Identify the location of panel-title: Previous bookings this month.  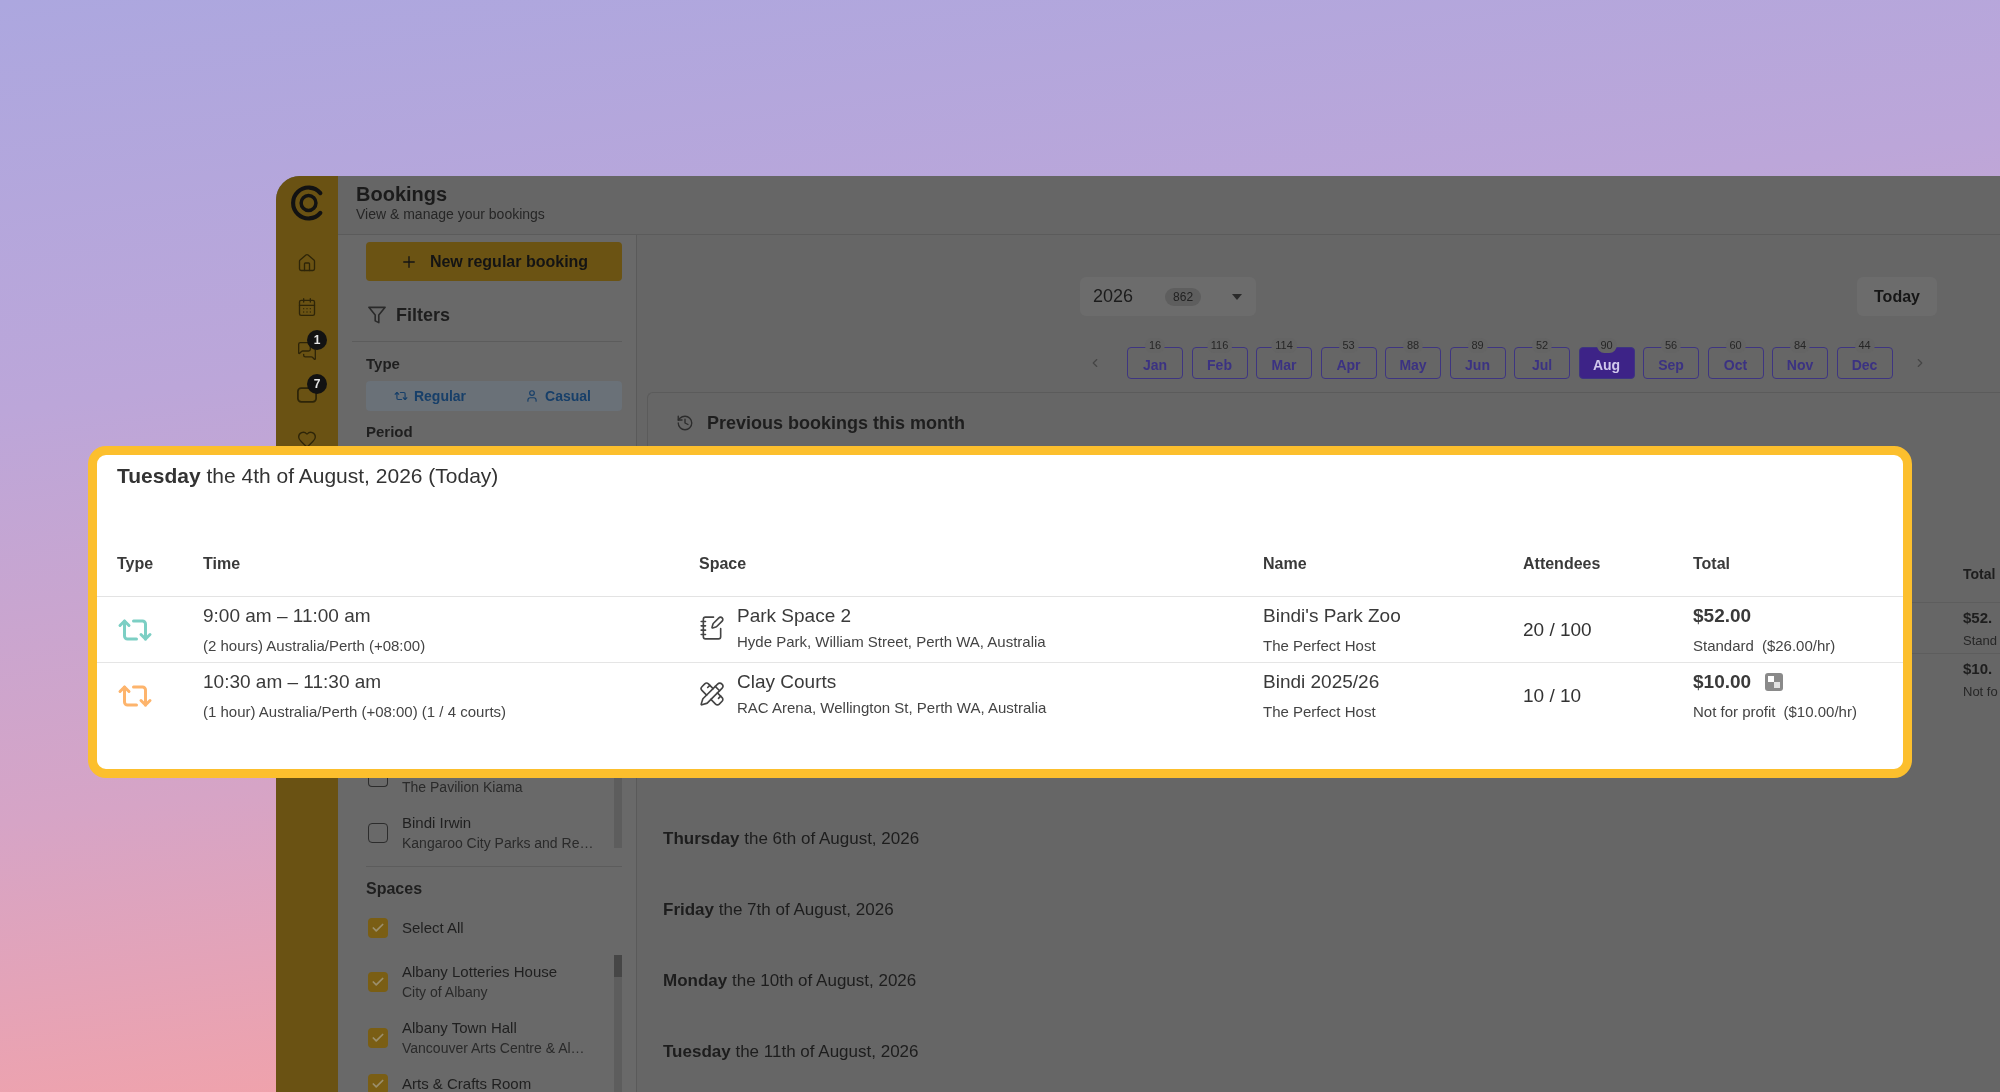
(836, 423).